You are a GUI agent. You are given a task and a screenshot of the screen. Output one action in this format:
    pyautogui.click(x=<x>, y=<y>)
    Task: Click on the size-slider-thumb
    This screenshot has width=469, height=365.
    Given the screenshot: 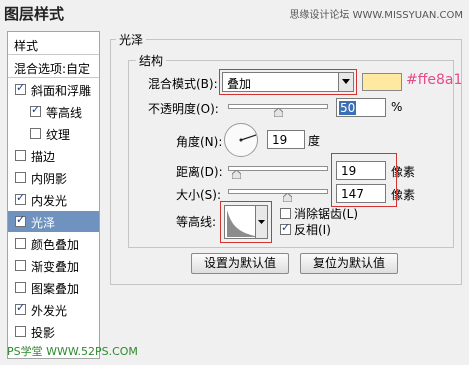 What is the action you would take?
    pyautogui.click(x=287, y=197)
    